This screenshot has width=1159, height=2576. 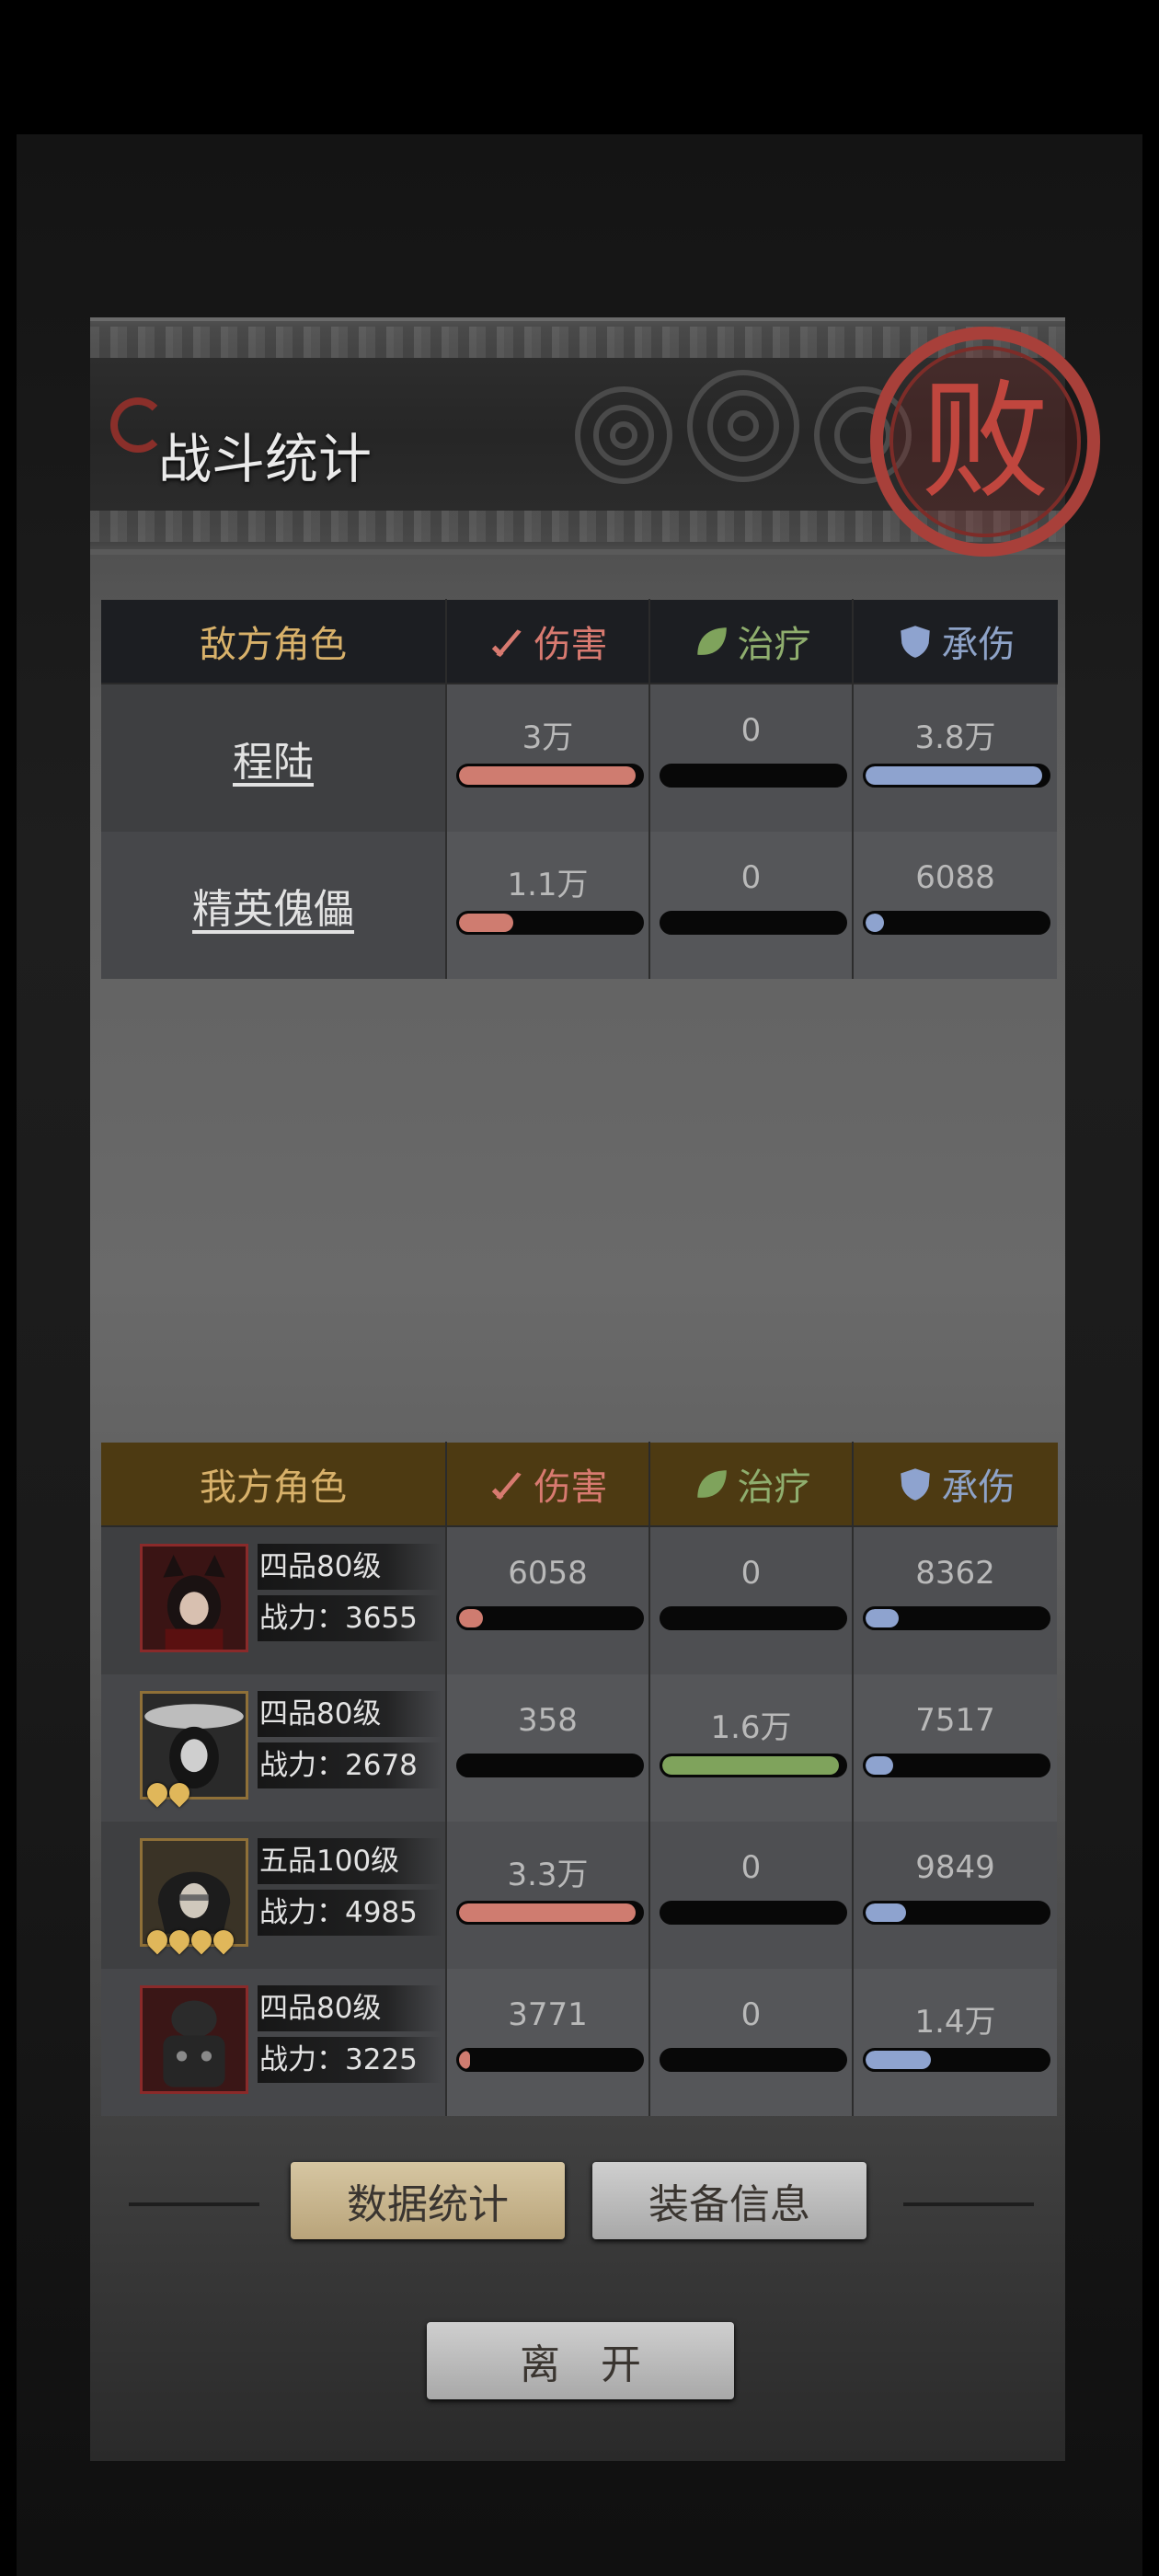 I want to click on enemy-header-label: 敌方角色, so click(x=274, y=641).